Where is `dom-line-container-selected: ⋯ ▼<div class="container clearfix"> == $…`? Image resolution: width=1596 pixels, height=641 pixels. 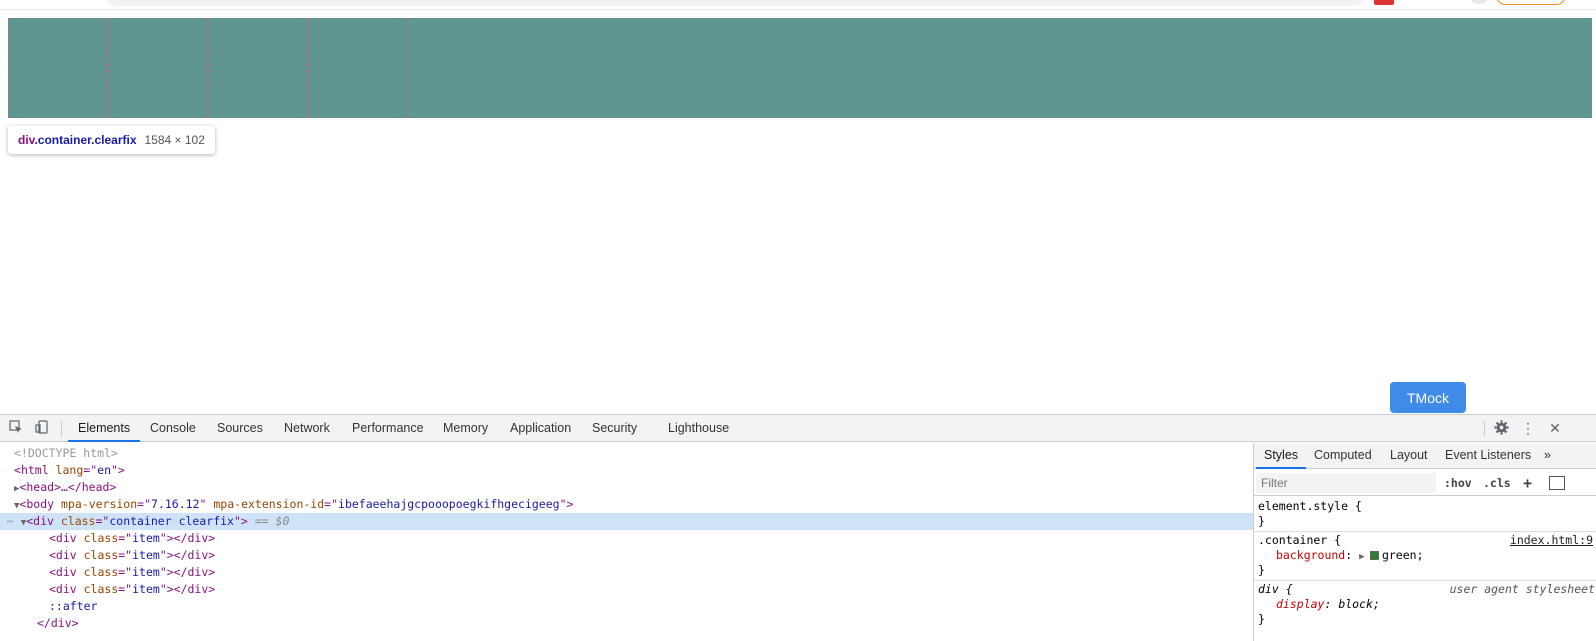
dom-line-container-selected: ⋯ ▼<div class="container clearfix"> == $… is located at coordinates (626, 521).